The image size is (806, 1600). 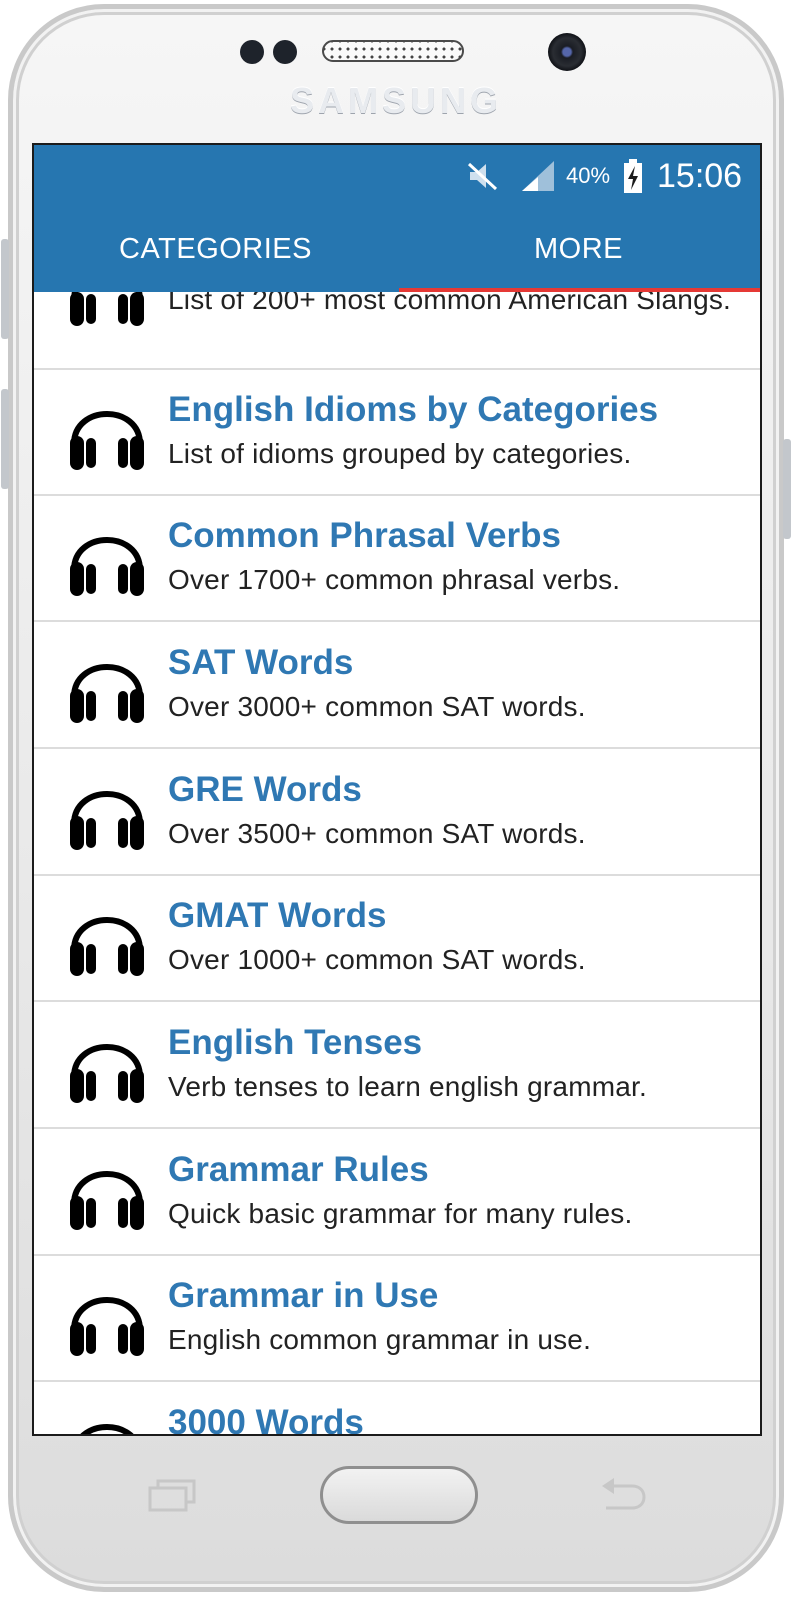 What do you see at coordinates (303, 1295) in the screenshot?
I see `item-title: Grammar in Use` at bounding box center [303, 1295].